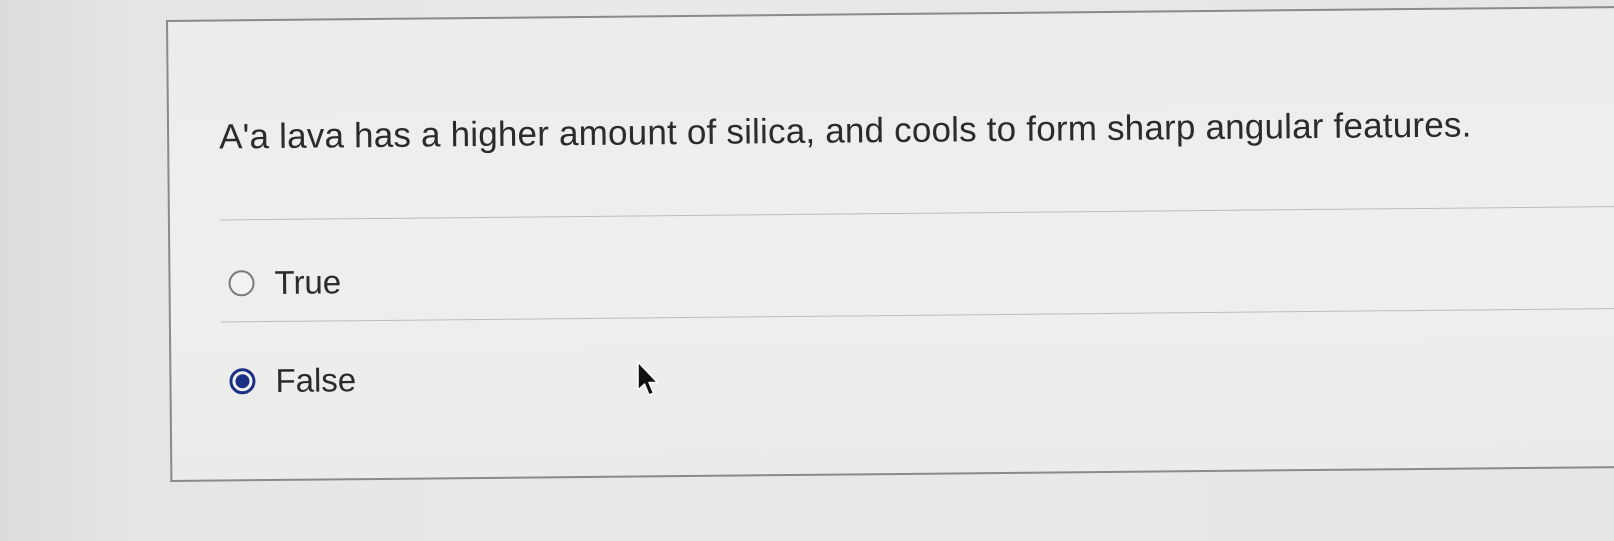 The image size is (1614, 541). I want to click on radio-button-false, so click(242, 381).